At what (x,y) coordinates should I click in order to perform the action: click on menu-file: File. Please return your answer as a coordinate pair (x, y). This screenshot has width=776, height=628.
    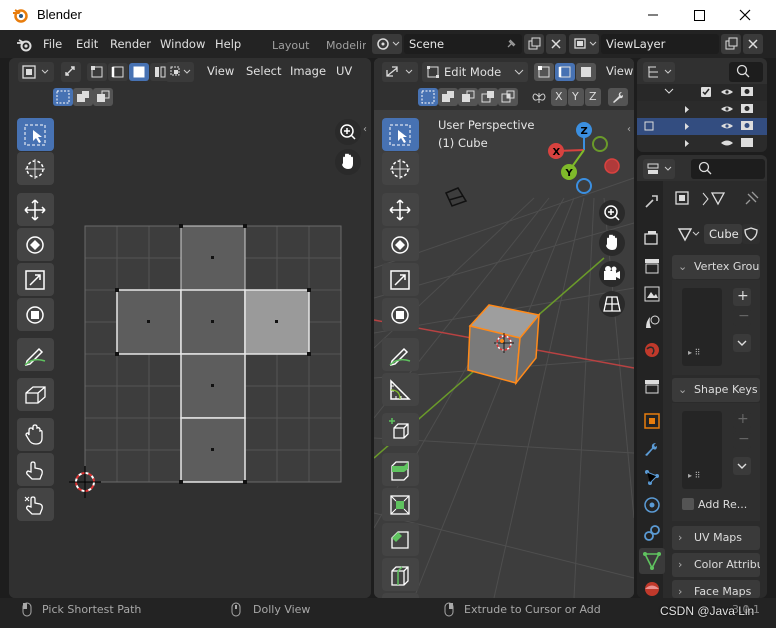
    Looking at the image, I should click on (52, 44).